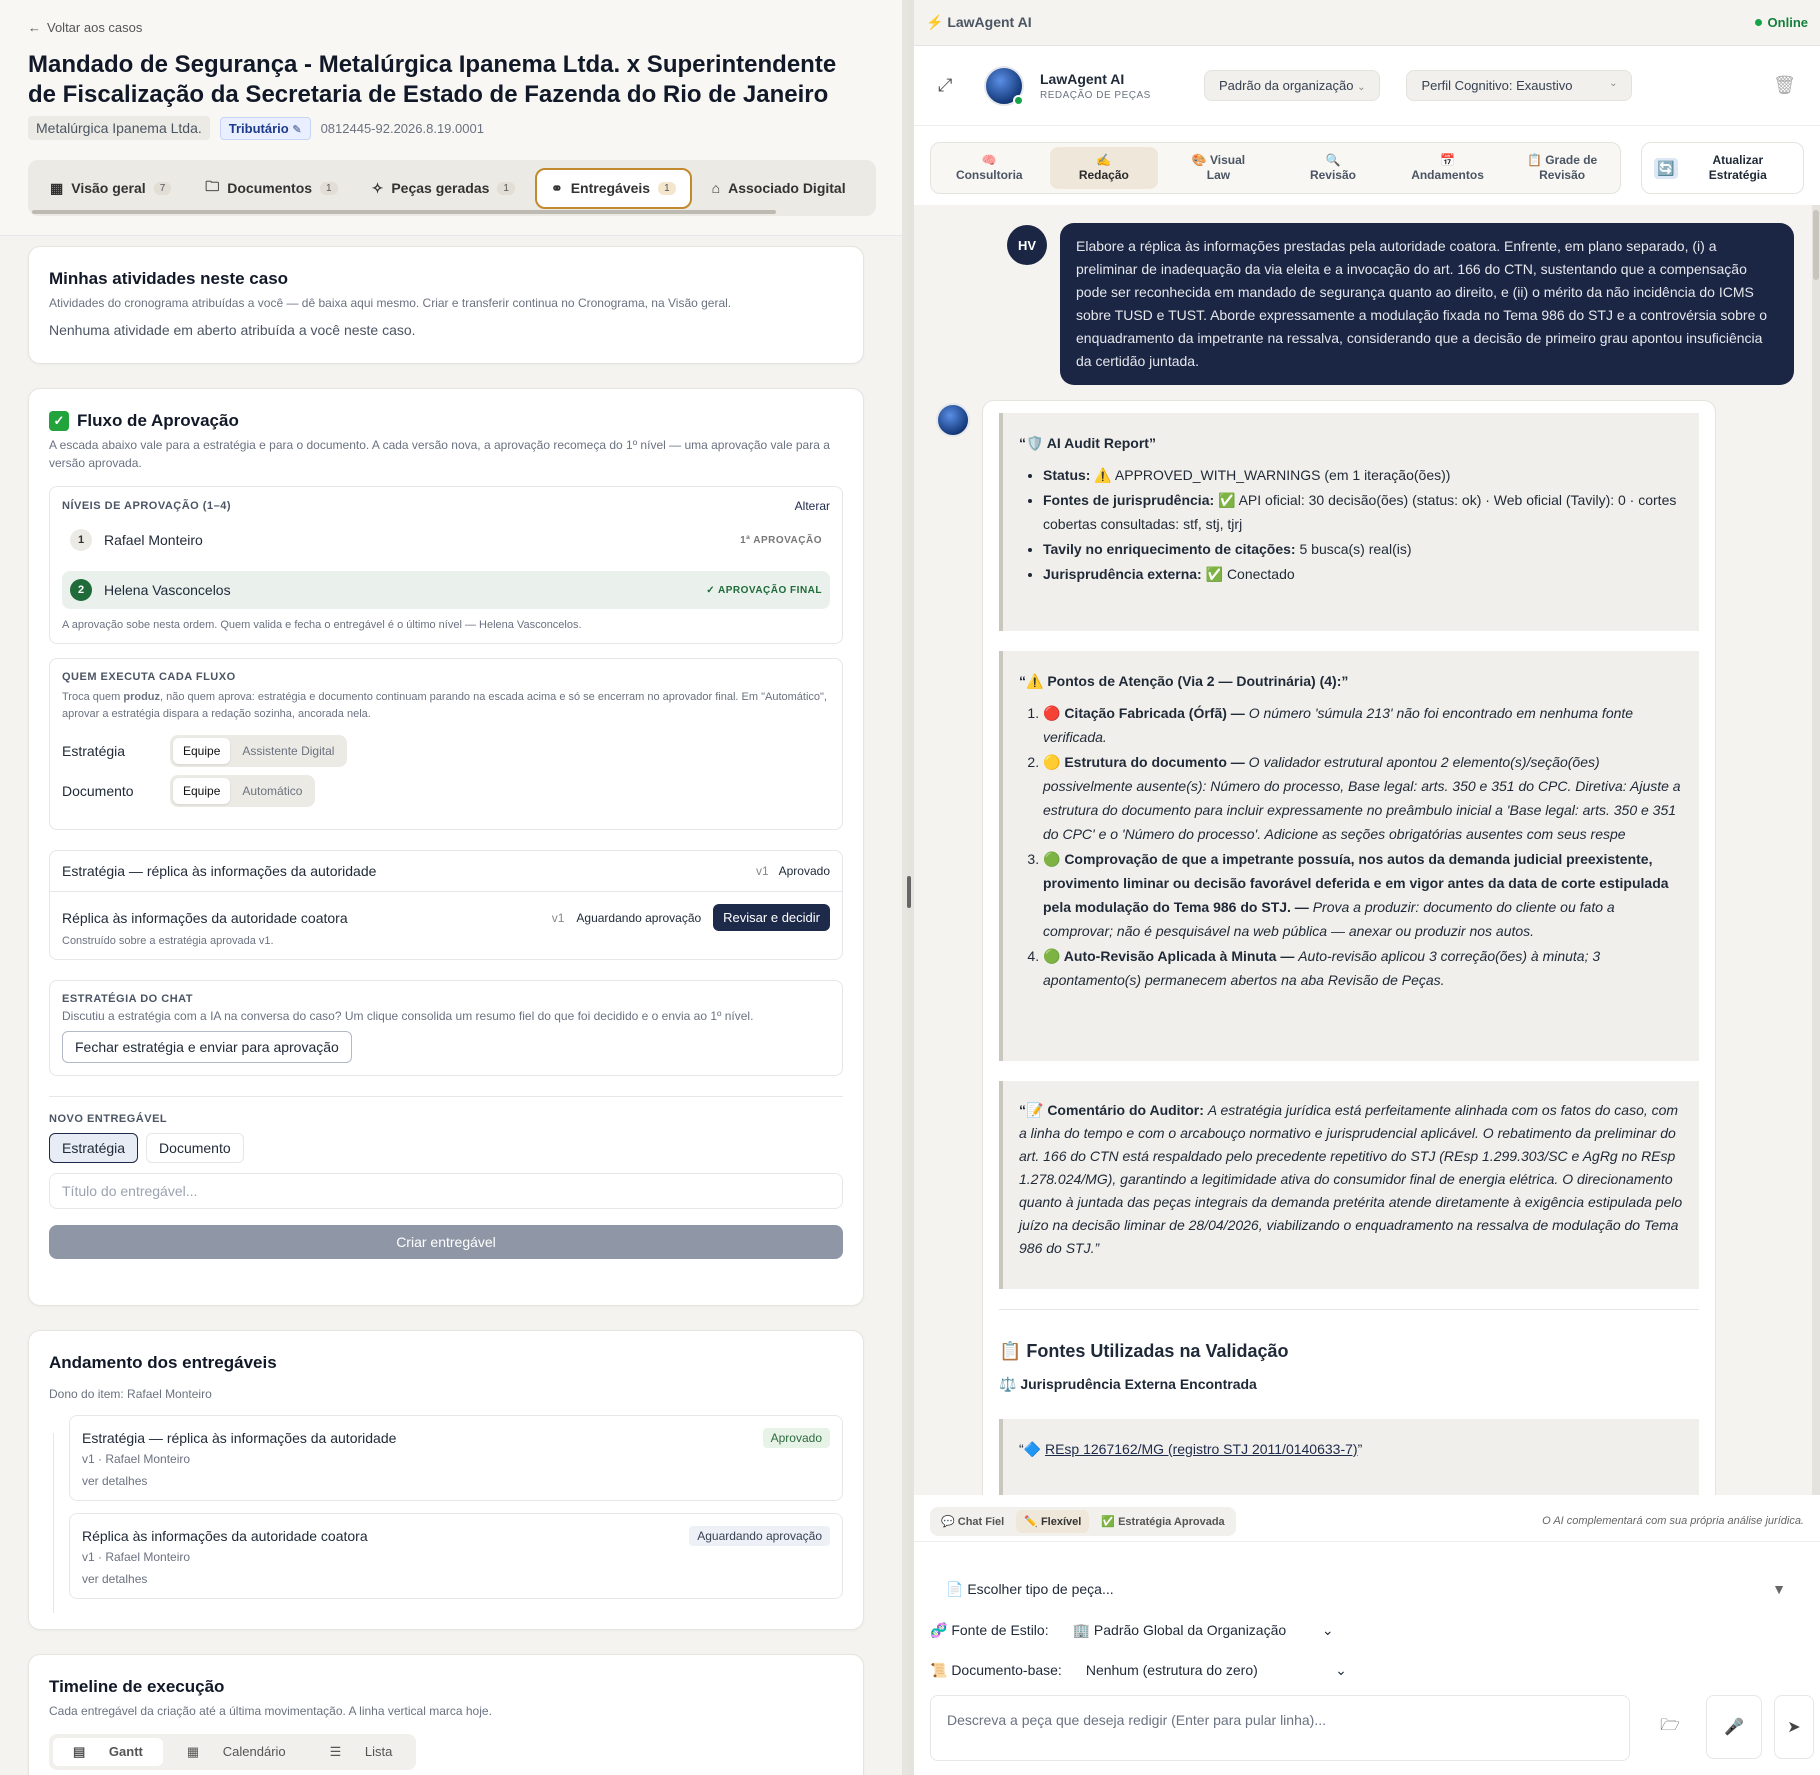 The image size is (1820, 1775). Describe the element at coordinates (779, 188) in the screenshot. I see `tab-digital-associate: ⌂ Associado Digital` at that location.